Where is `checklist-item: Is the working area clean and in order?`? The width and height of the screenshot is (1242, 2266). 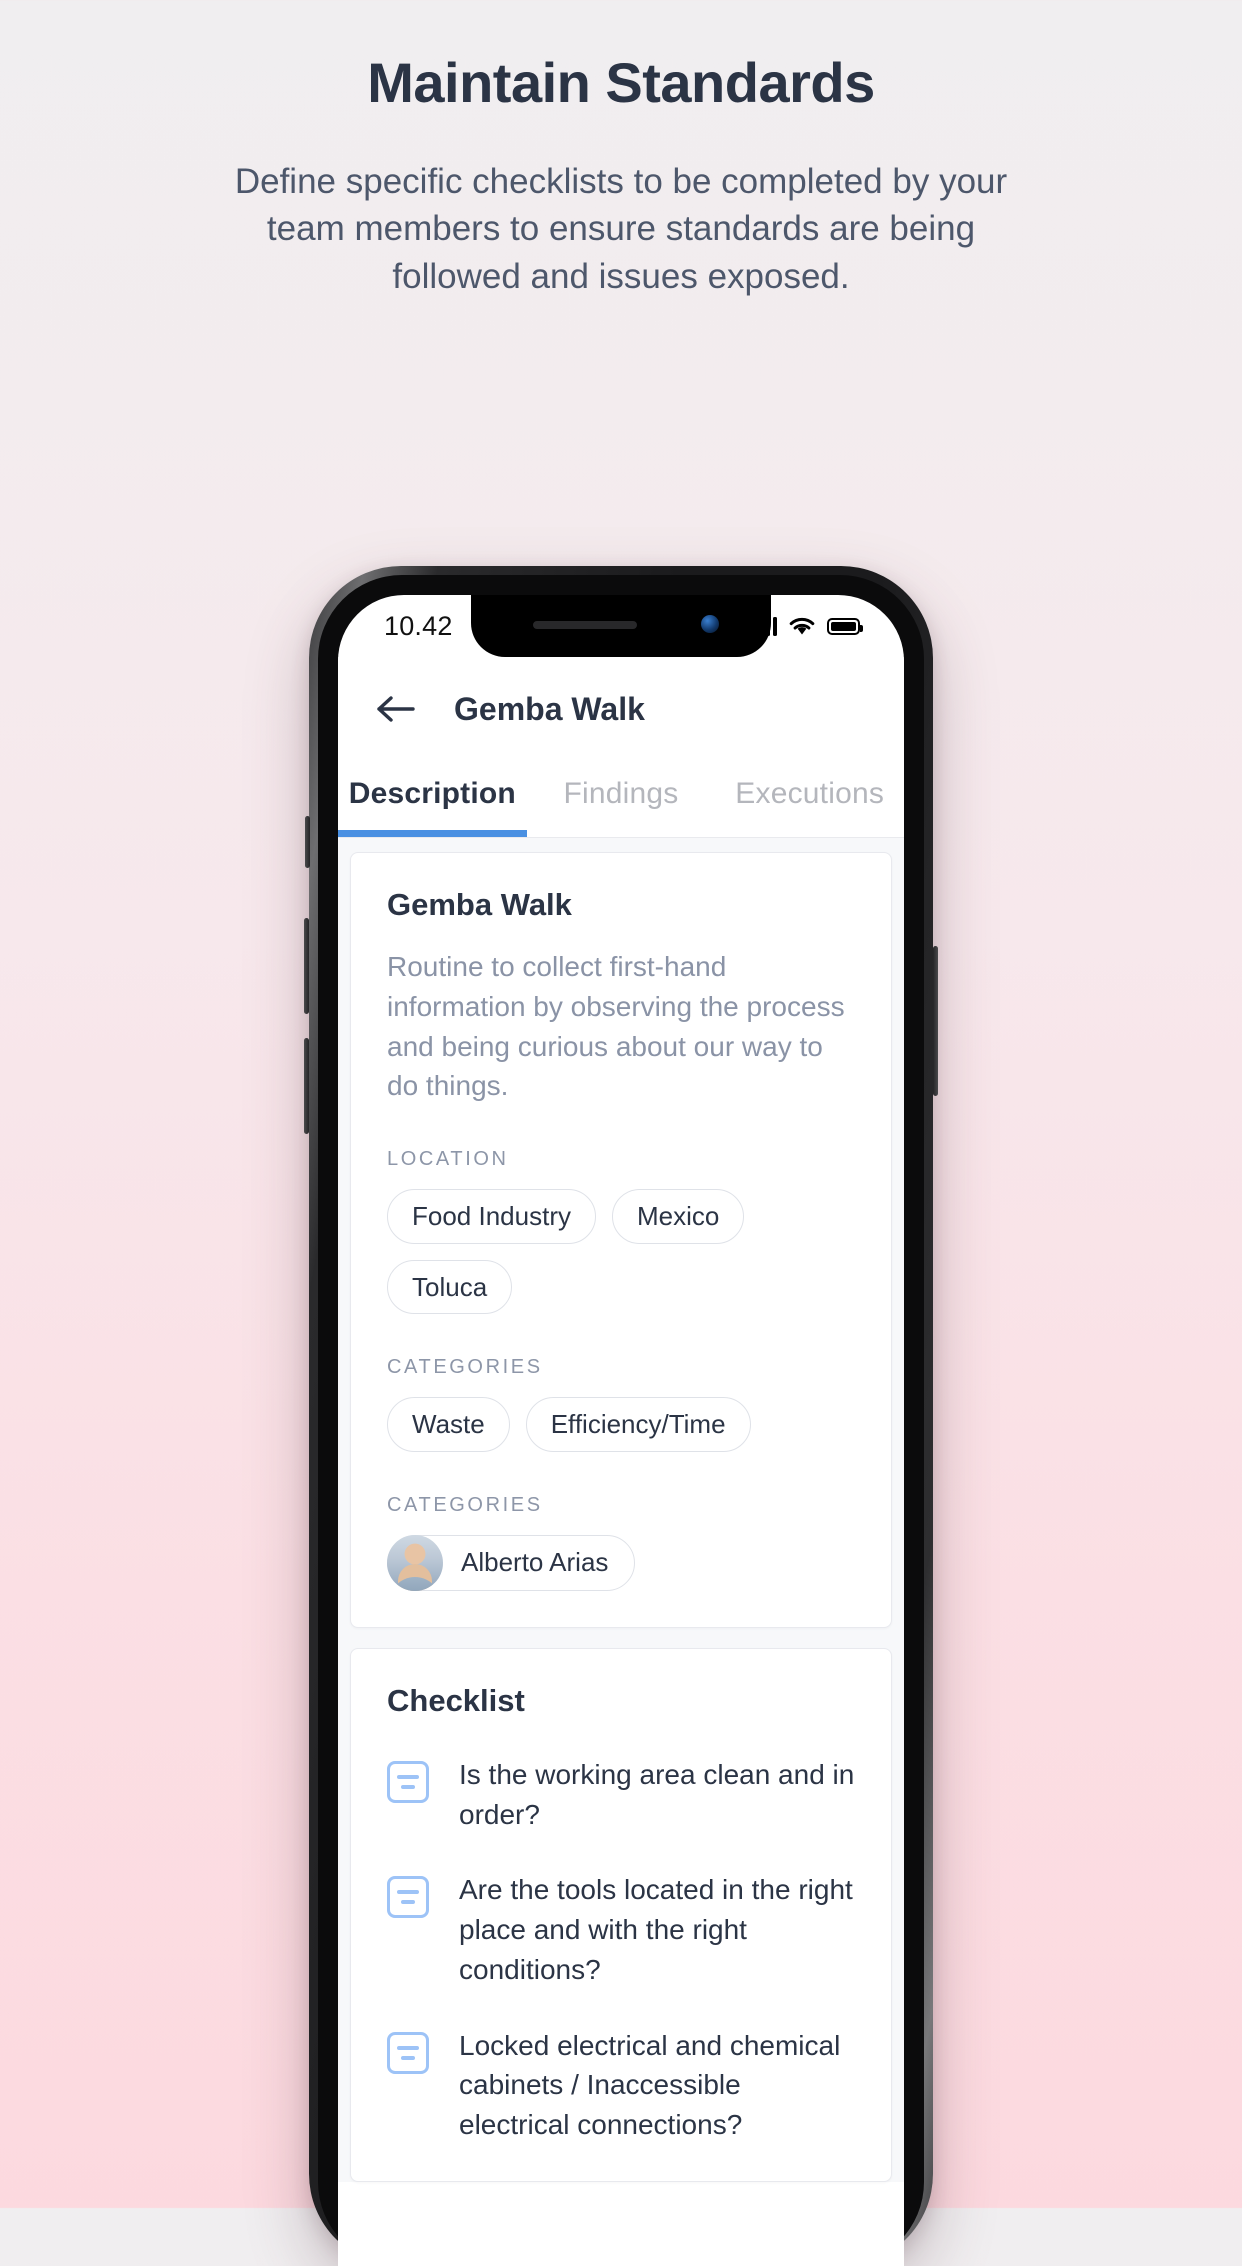
checklist-item: Is the working area clean and in order? is located at coordinates (621, 1795).